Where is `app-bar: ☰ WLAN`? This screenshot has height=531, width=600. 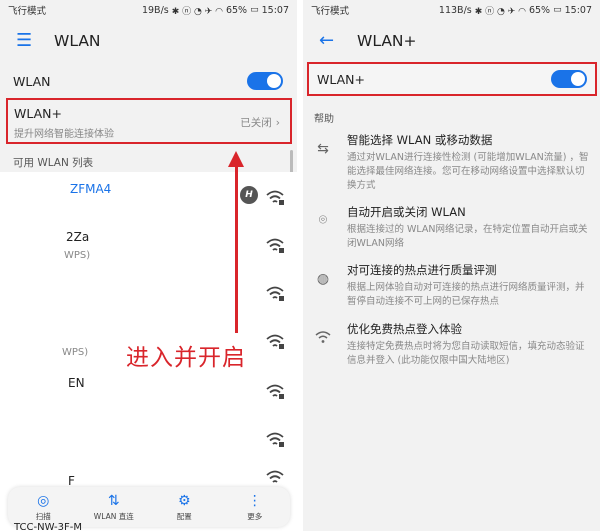 app-bar: ☰ WLAN is located at coordinates (148, 41).